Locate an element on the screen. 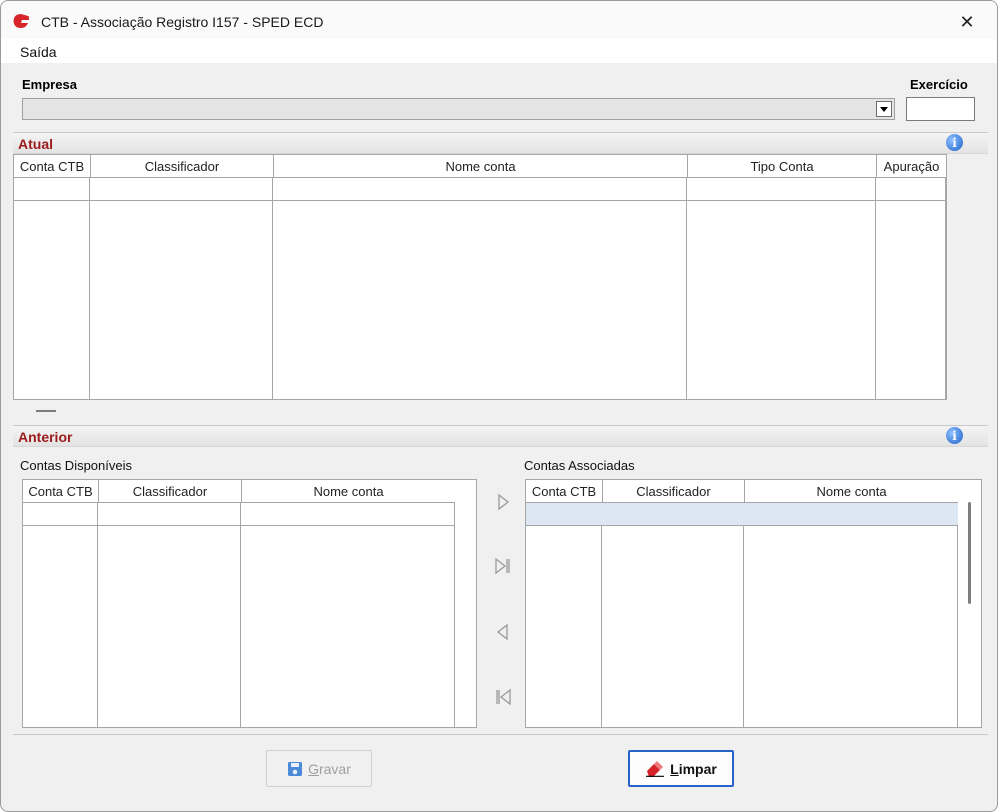 This screenshot has width=998, height=812. menu-bar: Saída is located at coordinates (499, 51).